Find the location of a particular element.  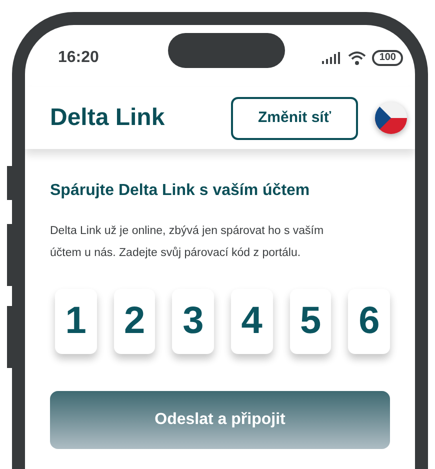

code-digit-field: 3 is located at coordinates (193, 321).